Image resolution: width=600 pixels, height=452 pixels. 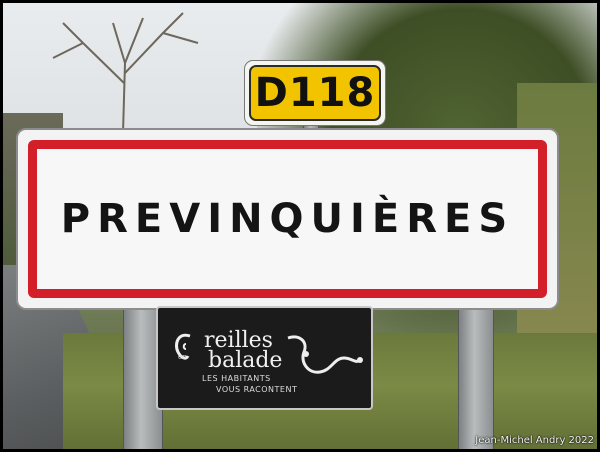 I want to click on road-number-text: D118, so click(x=315, y=93).